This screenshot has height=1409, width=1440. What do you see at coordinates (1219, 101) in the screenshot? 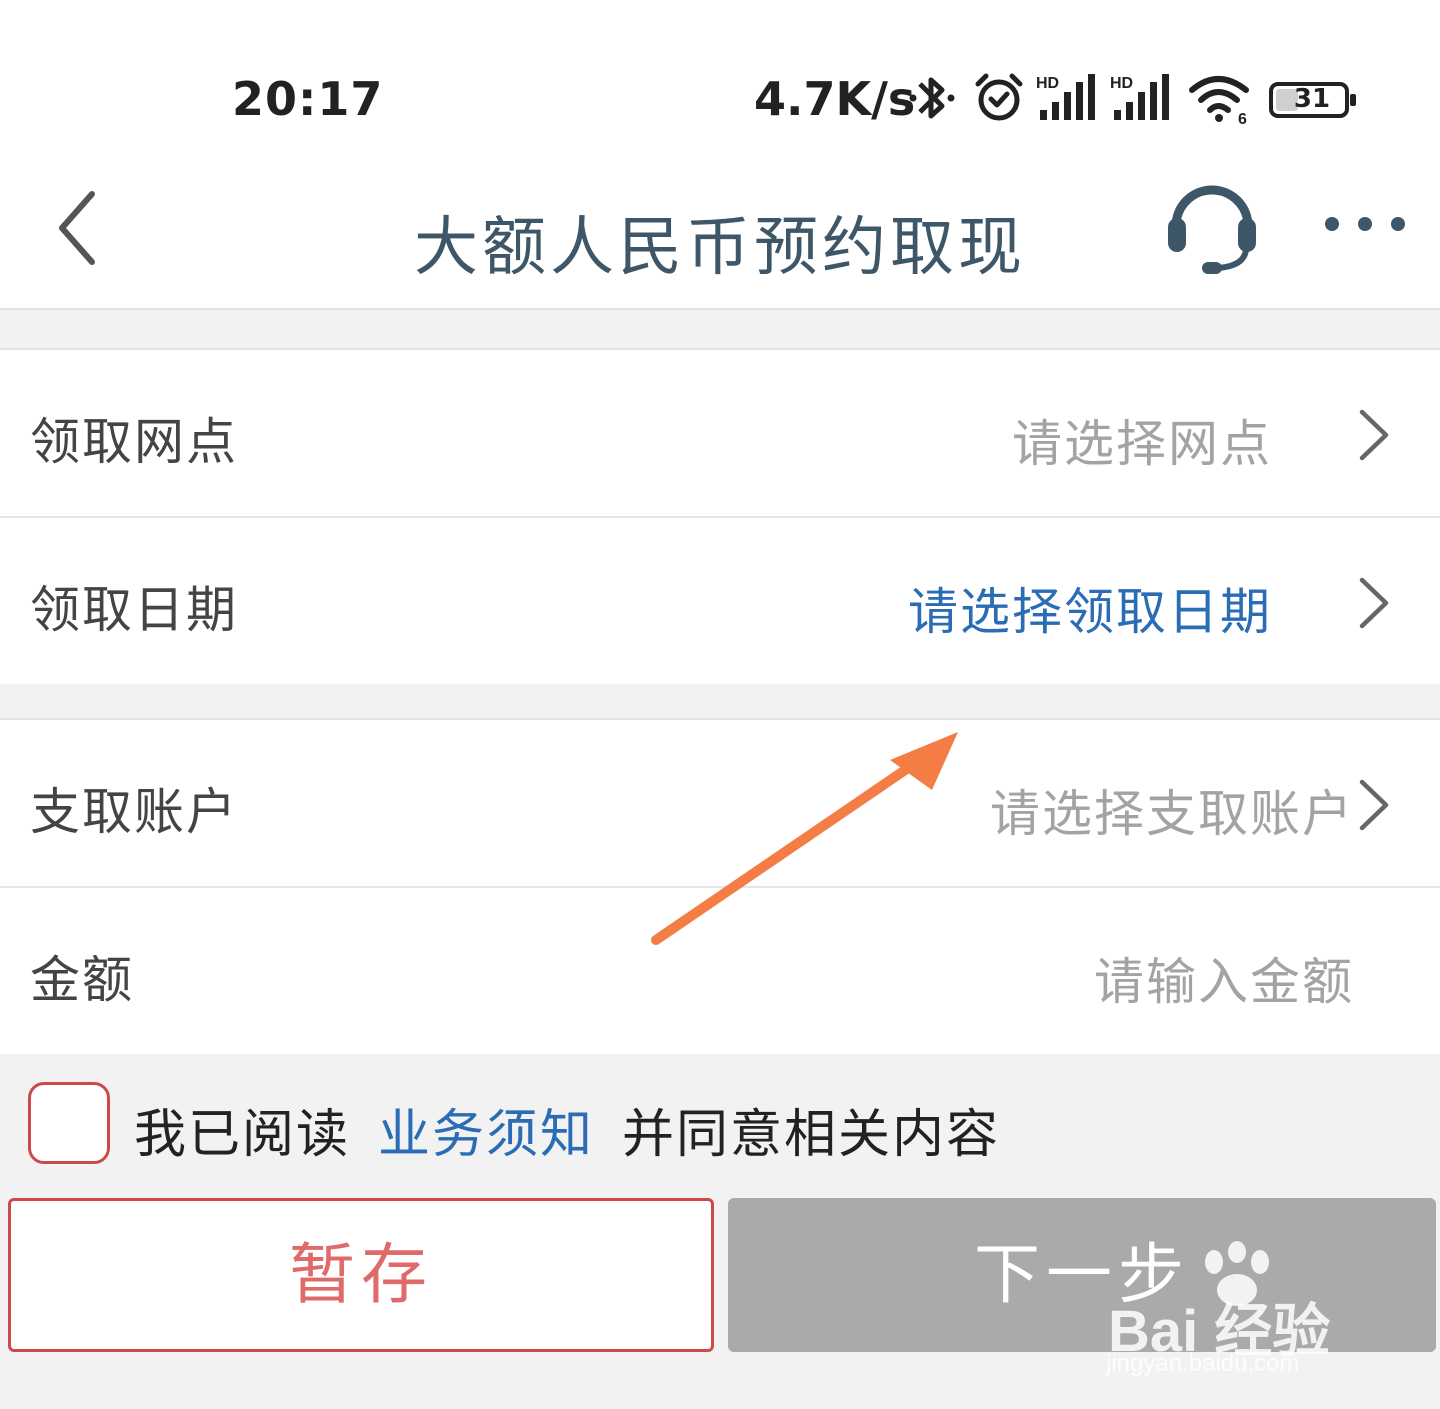
I see `wifi-6-icon: 6` at bounding box center [1219, 101].